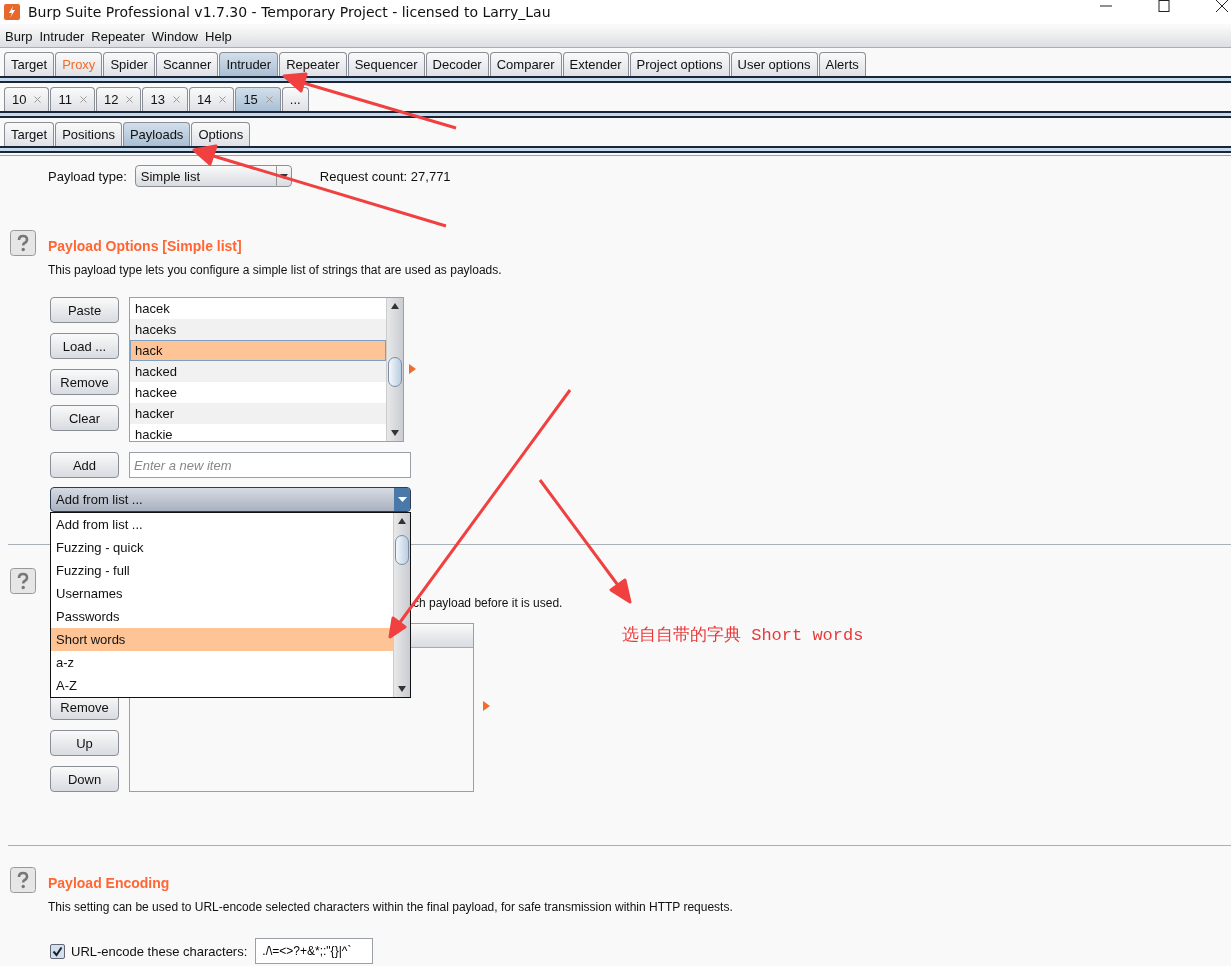 The width and height of the screenshot is (1231, 966). Describe the element at coordinates (258, 329) in the screenshot. I see `payload-item: haceks` at that location.